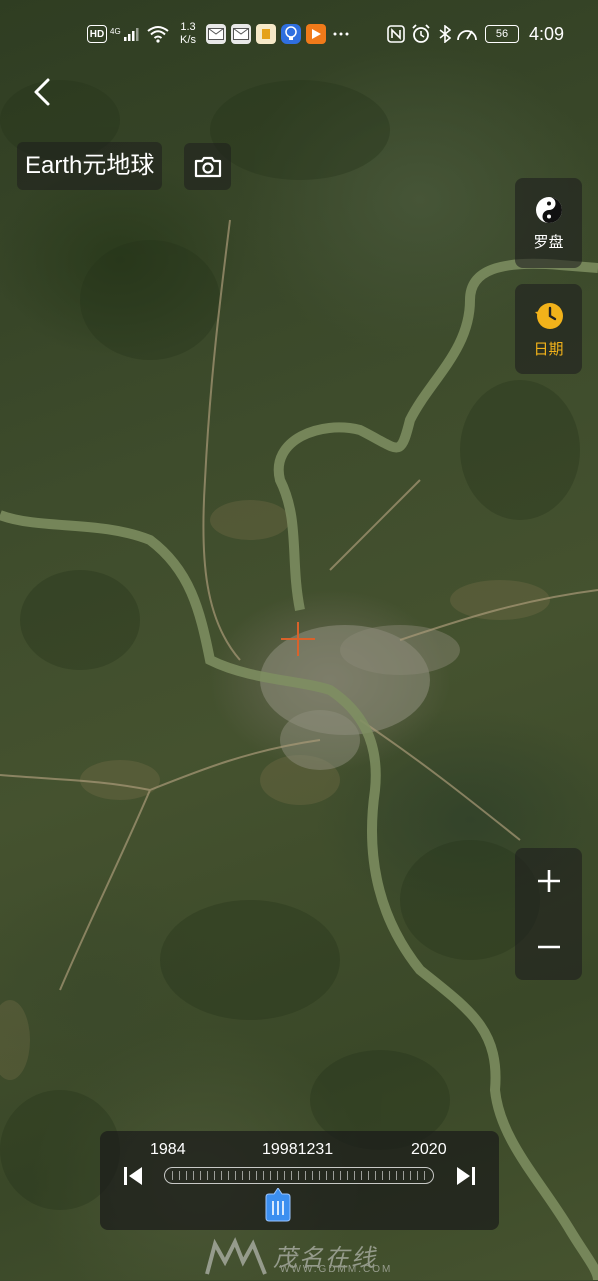 The height and width of the screenshot is (1281, 598). I want to click on play-notification-icon, so click(316, 34).